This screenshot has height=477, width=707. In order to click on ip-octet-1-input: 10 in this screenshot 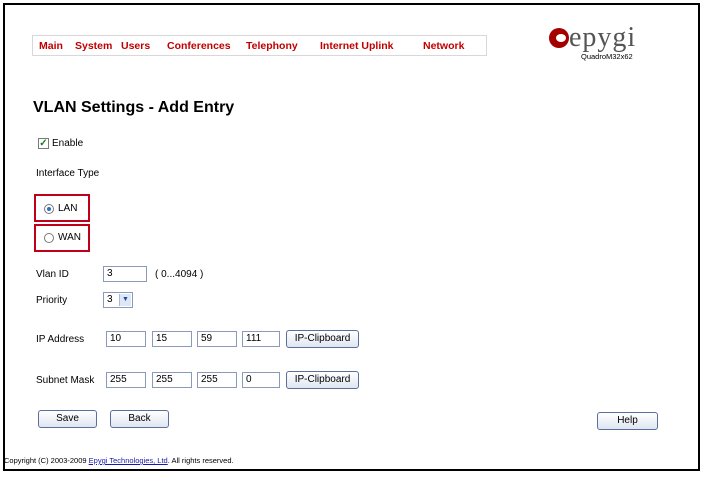, I will do `click(126, 339)`.